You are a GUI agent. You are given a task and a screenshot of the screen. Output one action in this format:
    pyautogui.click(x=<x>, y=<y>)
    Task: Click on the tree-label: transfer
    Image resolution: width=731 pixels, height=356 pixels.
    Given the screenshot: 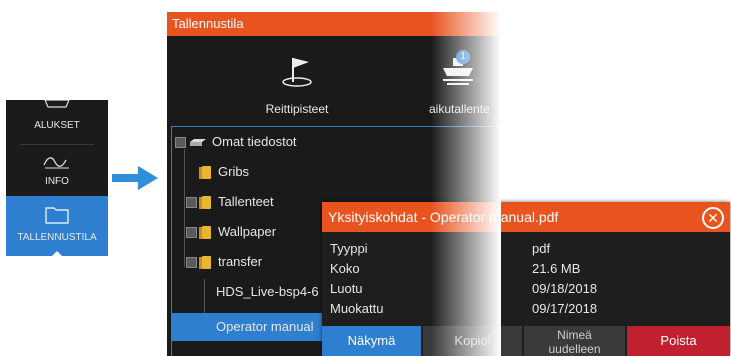 What is the action you would take?
    pyautogui.click(x=240, y=261)
    